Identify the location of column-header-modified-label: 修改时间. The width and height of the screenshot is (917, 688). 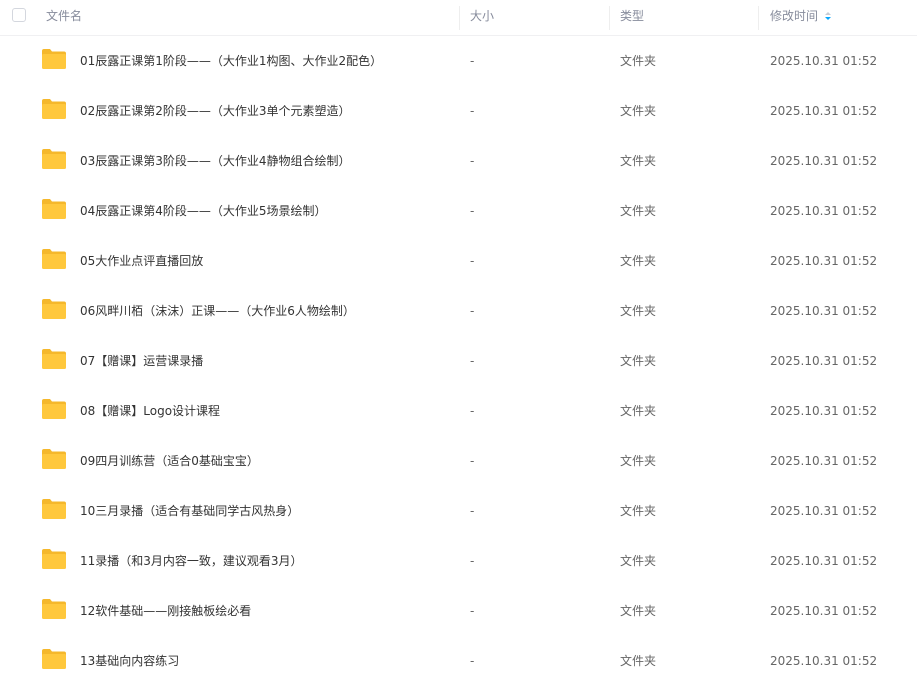
(794, 16).